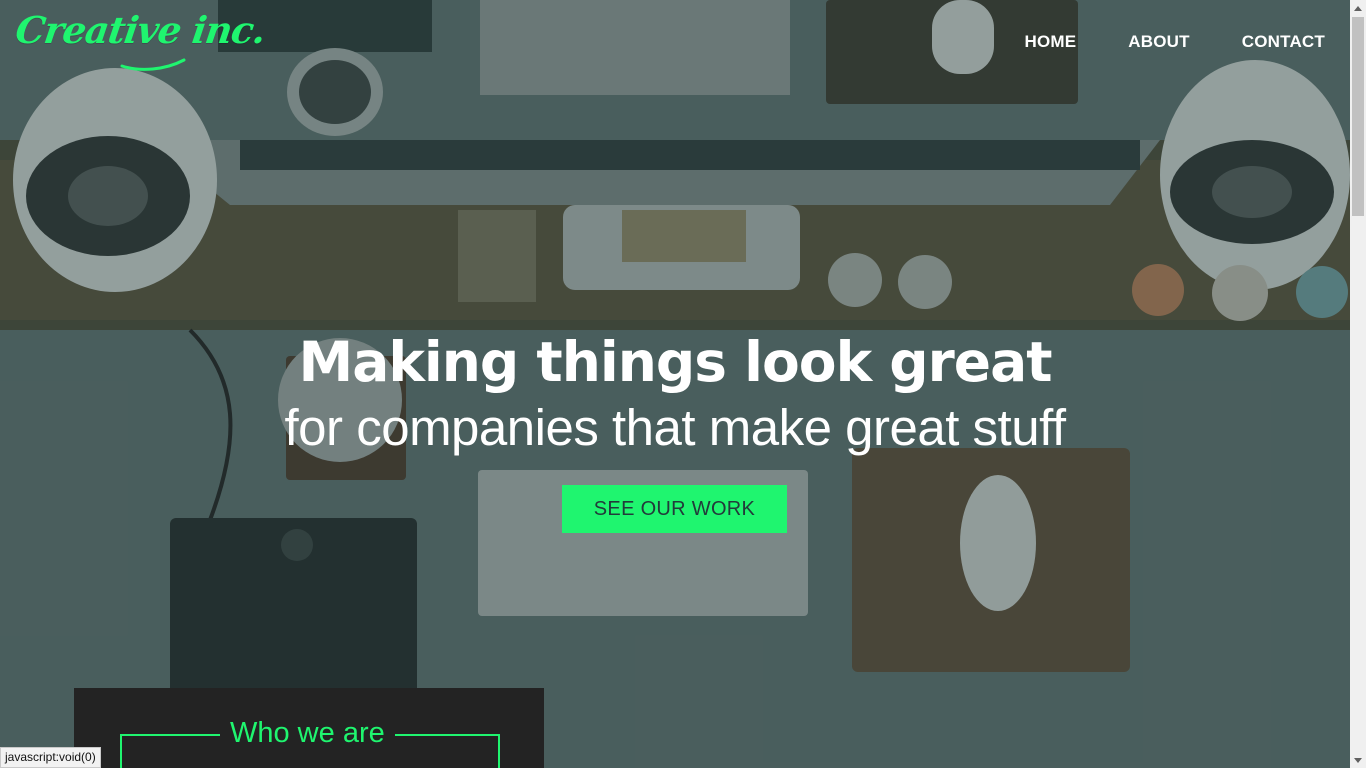 The image size is (1366, 768). Describe the element at coordinates (1283, 42) in the screenshot. I see `nav-item-contact: CONTACT` at that location.